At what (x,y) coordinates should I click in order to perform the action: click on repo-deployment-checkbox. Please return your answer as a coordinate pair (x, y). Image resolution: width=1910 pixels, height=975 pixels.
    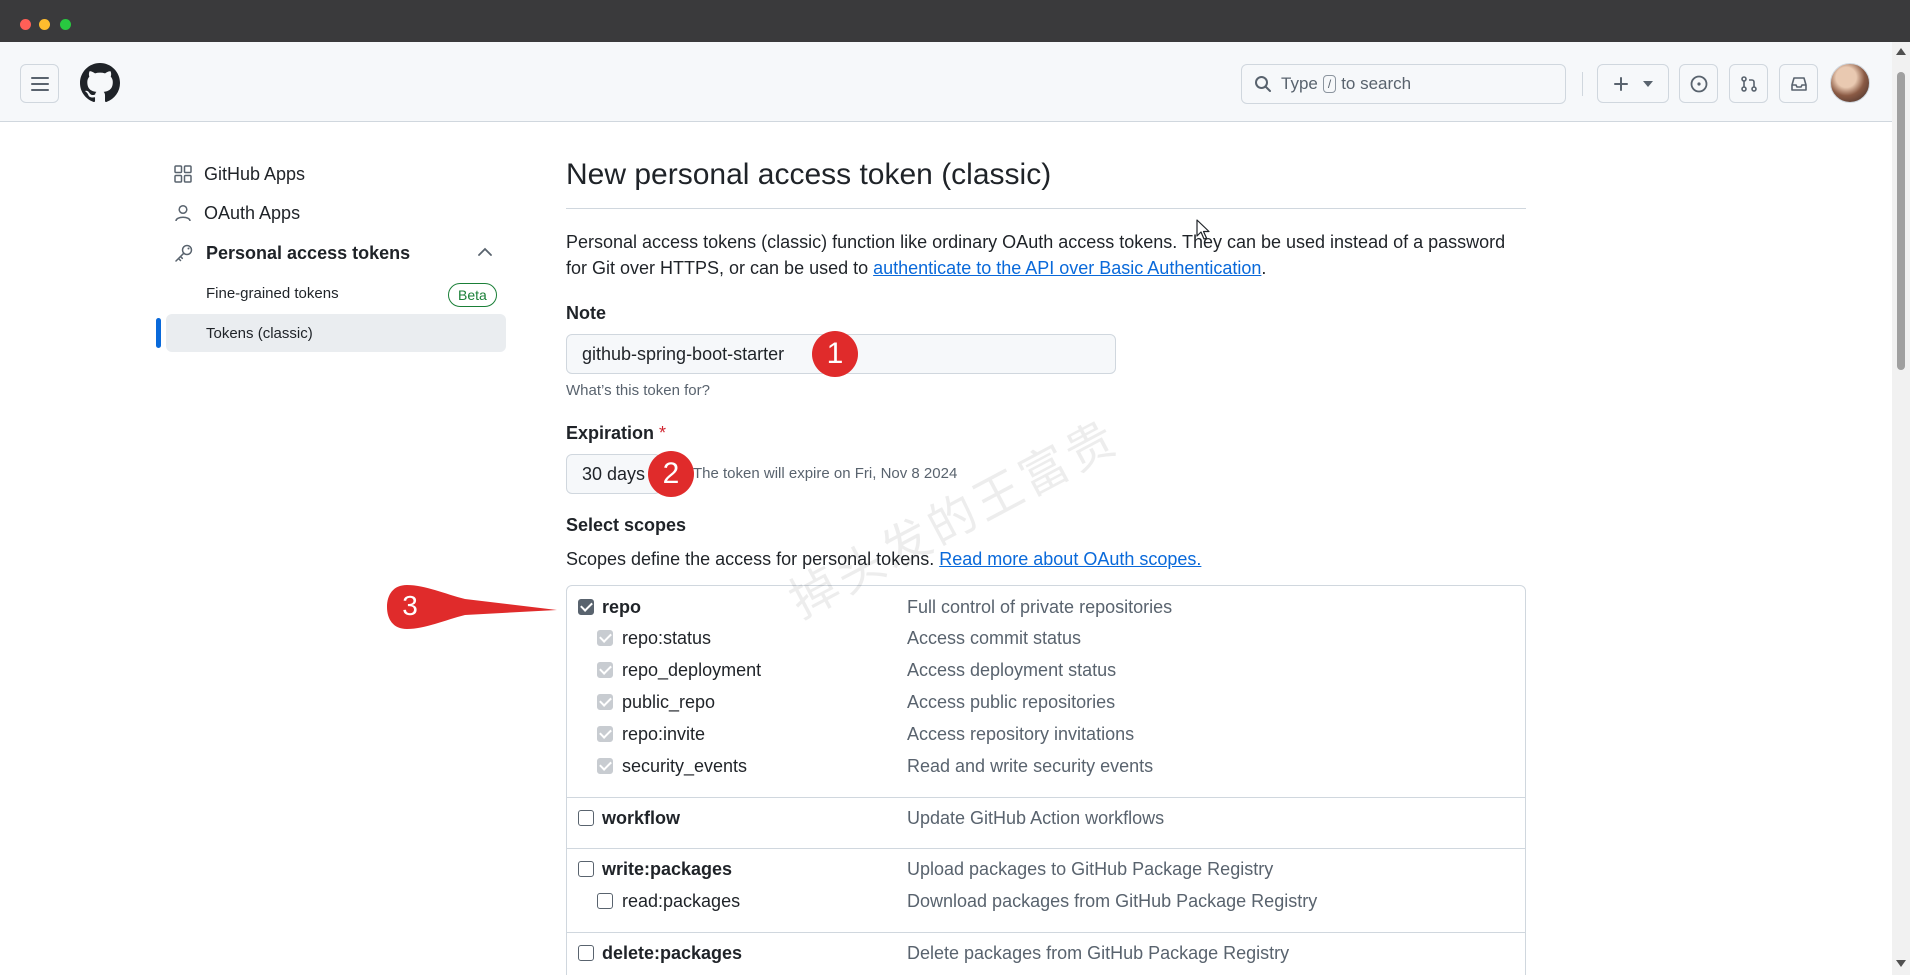
    Looking at the image, I should click on (605, 670).